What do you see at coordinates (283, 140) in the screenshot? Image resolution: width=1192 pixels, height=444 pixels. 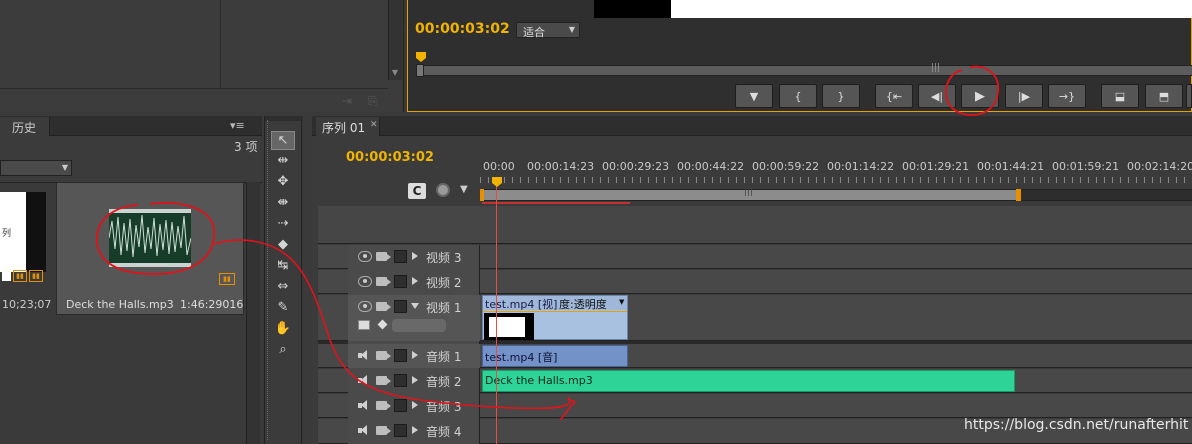 I see `selection-tool-icon: ↖` at bounding box center [283, 140].